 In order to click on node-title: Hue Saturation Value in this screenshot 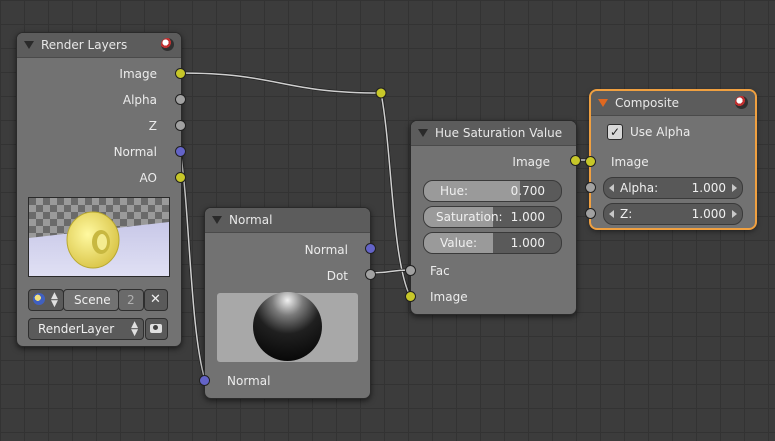, I will do `click(499, 133)`.